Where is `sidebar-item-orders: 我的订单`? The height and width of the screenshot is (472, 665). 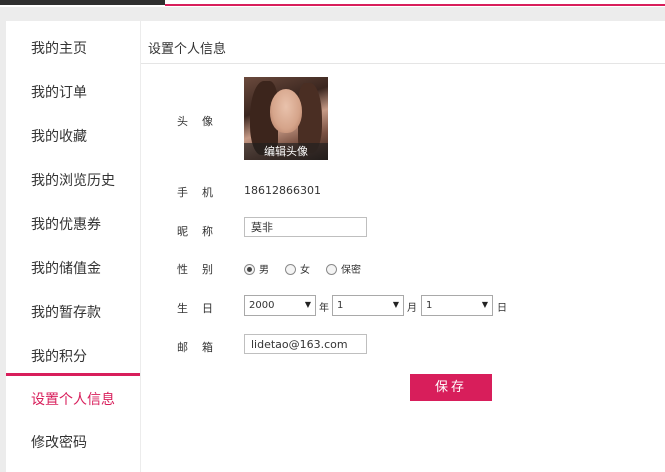
sidebar-item-orders: 我的订单 is located at coordinates (73, 92).